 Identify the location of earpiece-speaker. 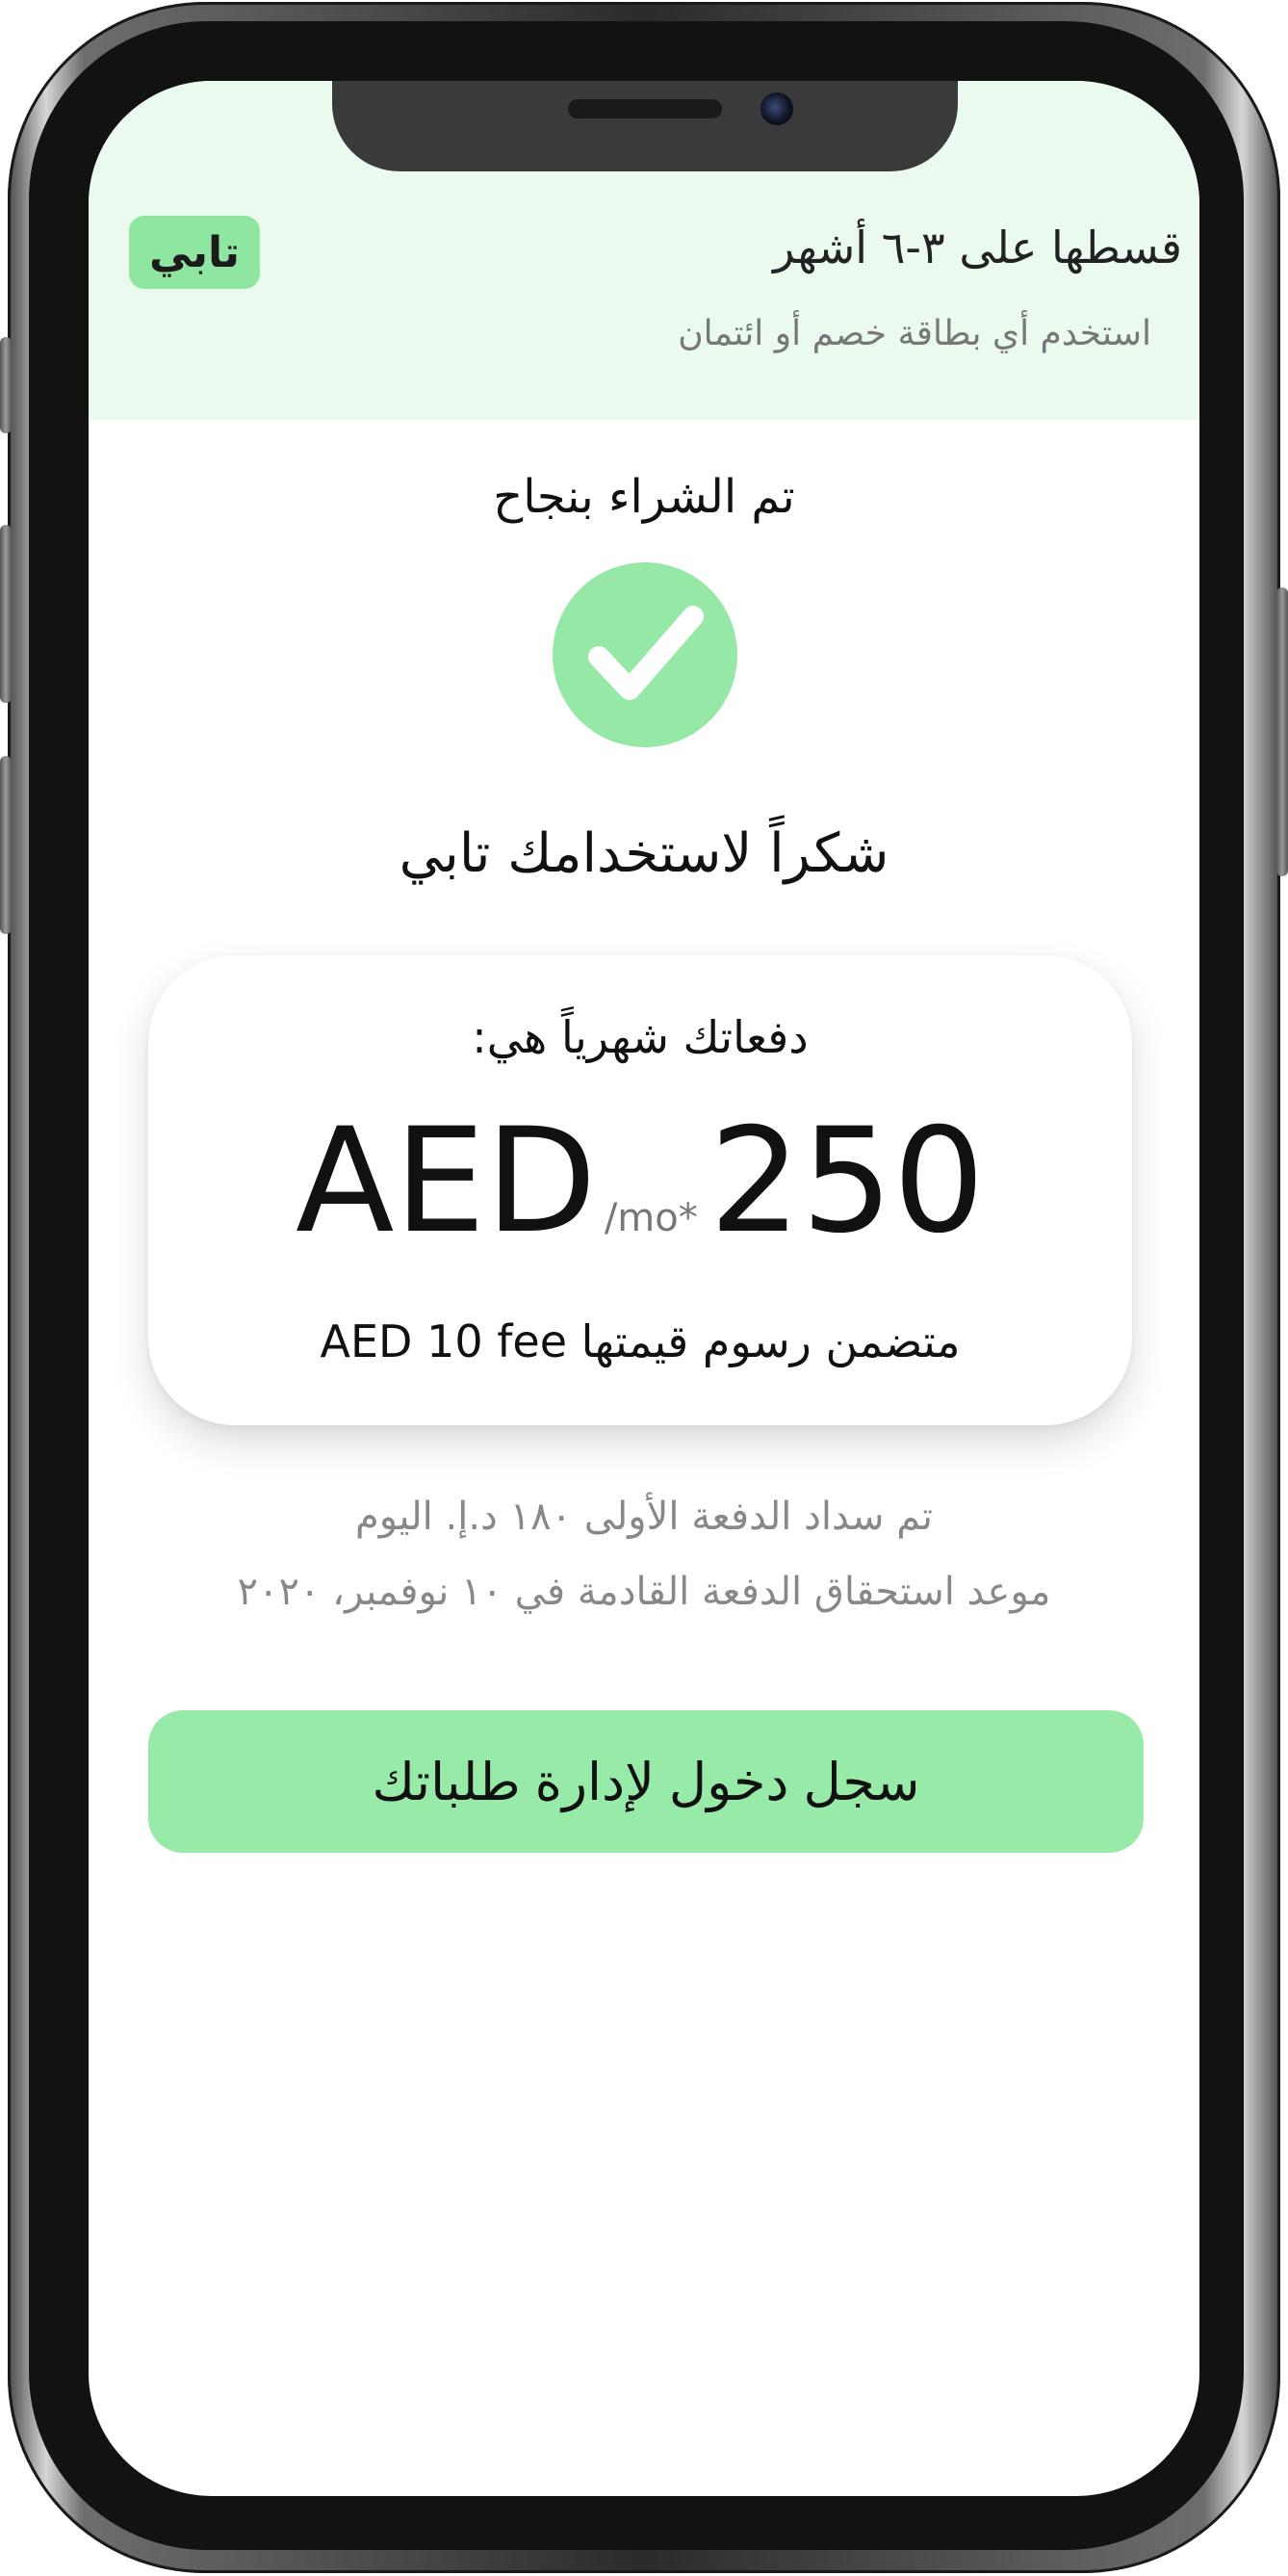
(645, 108).